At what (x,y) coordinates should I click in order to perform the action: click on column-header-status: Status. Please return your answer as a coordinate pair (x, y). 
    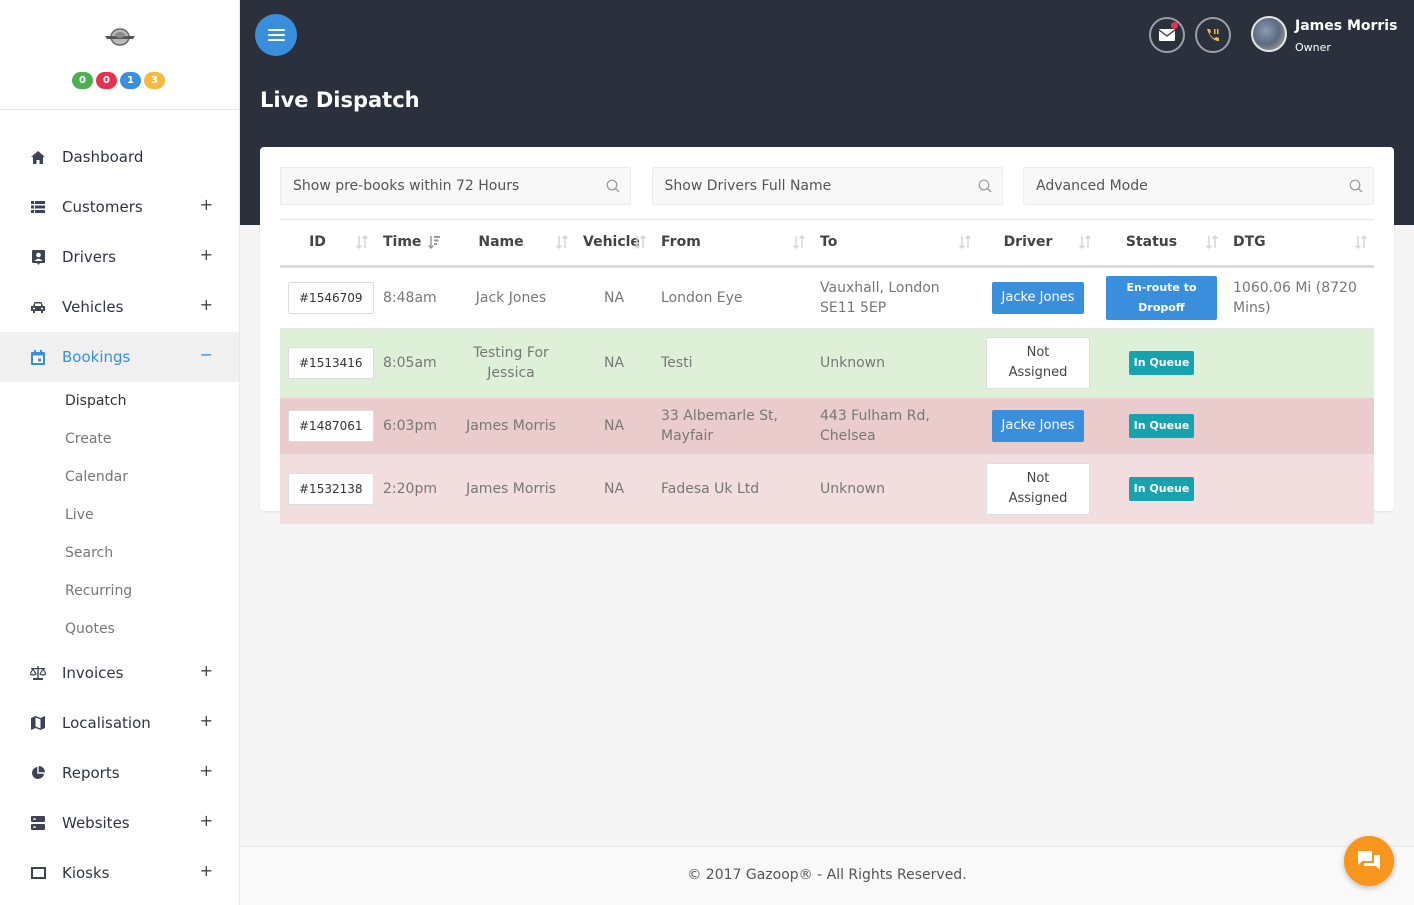
    Looking at the image, I should click on (1161, 244).